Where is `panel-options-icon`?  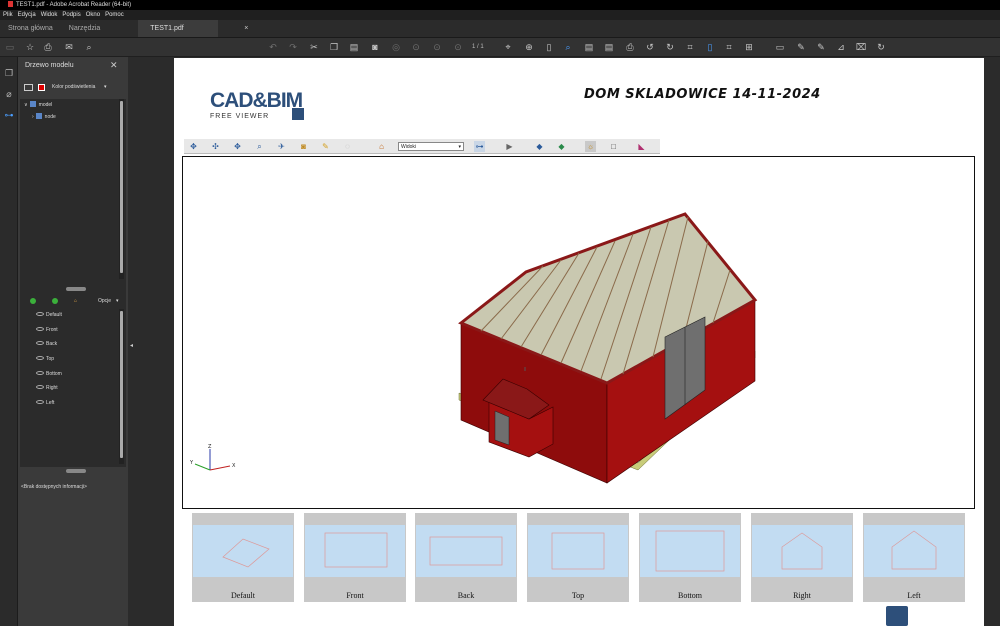
panel-options-icon is located at coordinates (28, 87).